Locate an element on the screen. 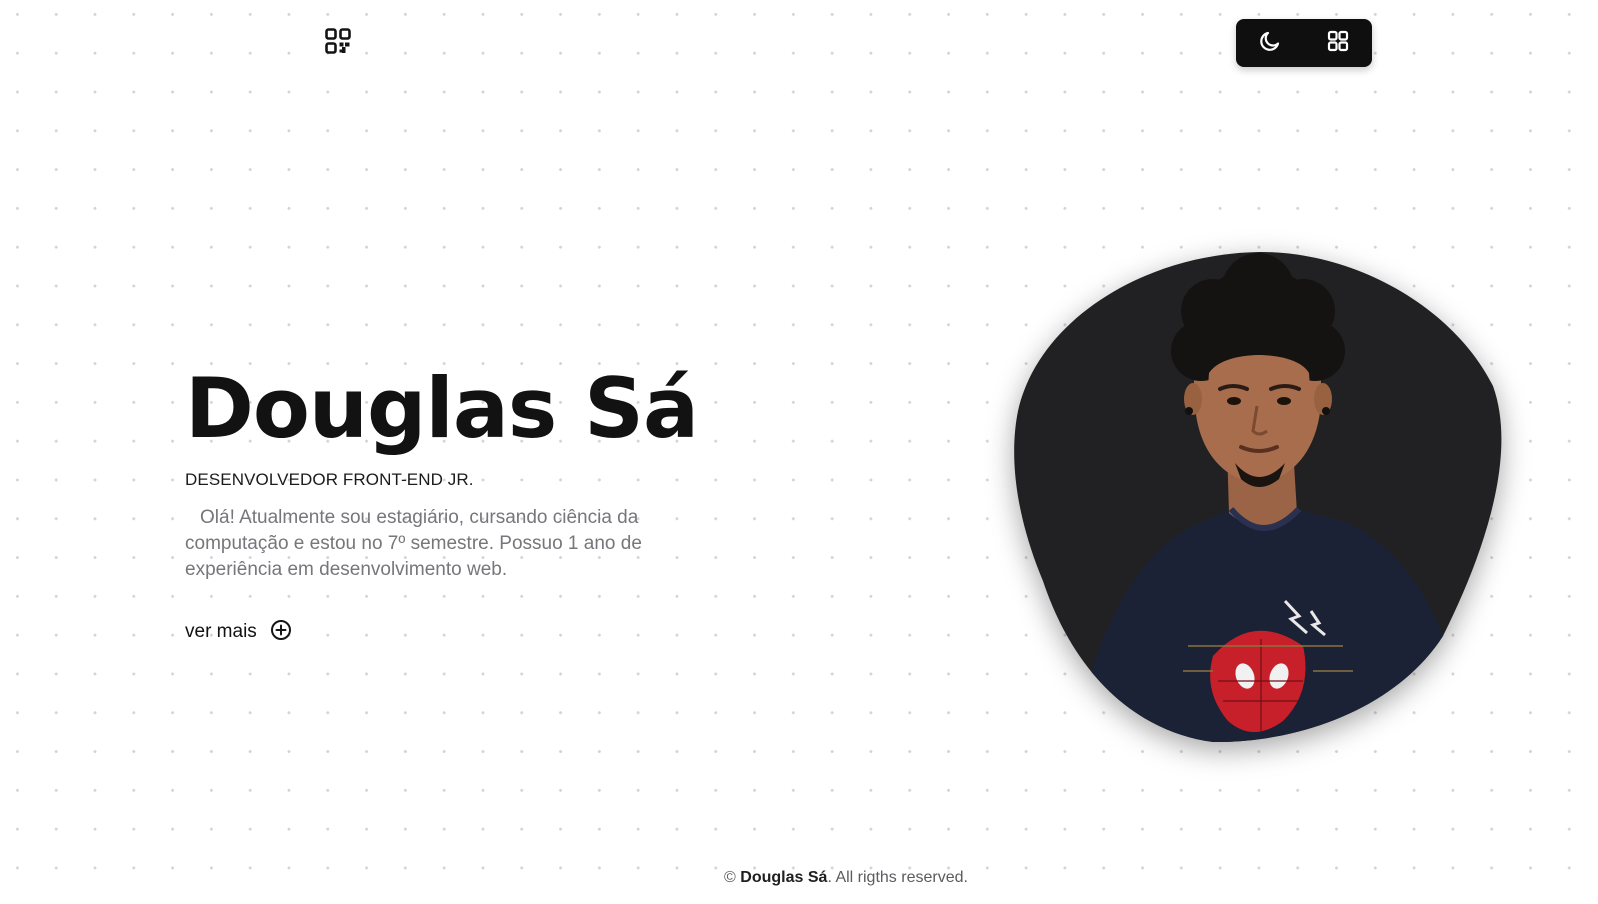  plus-circle-icon is located at coordinates (281, 632).